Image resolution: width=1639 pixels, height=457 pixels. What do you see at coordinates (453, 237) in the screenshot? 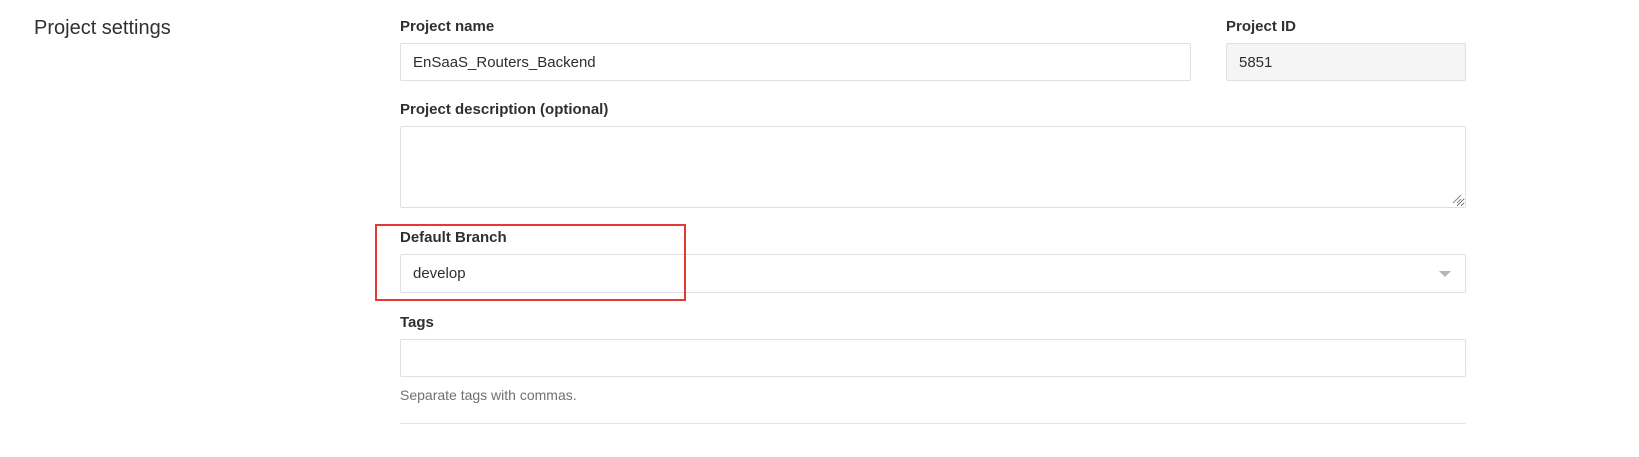
I see `default-branch-label: Default Branch` at bounding box center [453, 237].